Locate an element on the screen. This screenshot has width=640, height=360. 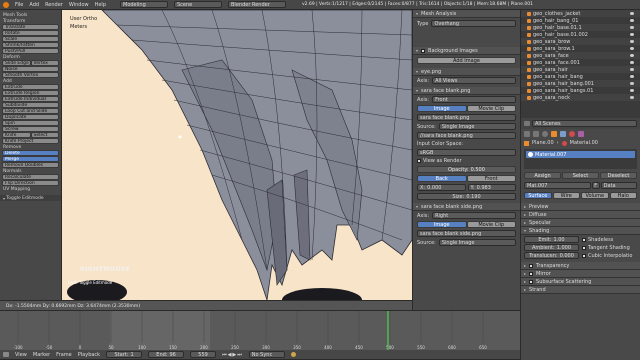
axis-dropdown: All Views is located at coordinates (474, 80).